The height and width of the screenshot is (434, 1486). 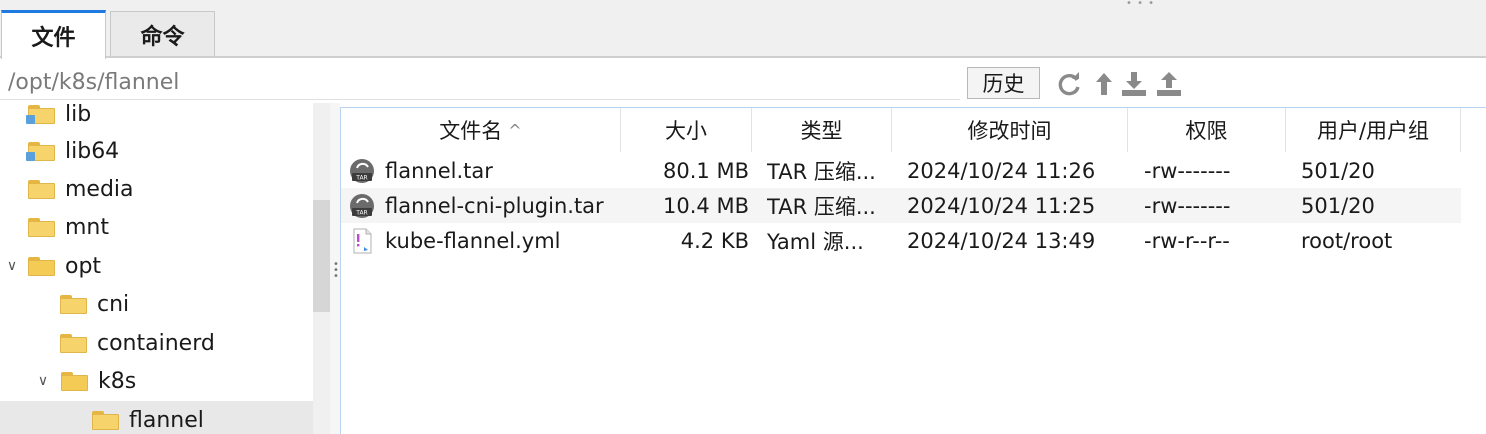 I want to click on column-header-permissions: 权限, so click(x=1207, y=130).